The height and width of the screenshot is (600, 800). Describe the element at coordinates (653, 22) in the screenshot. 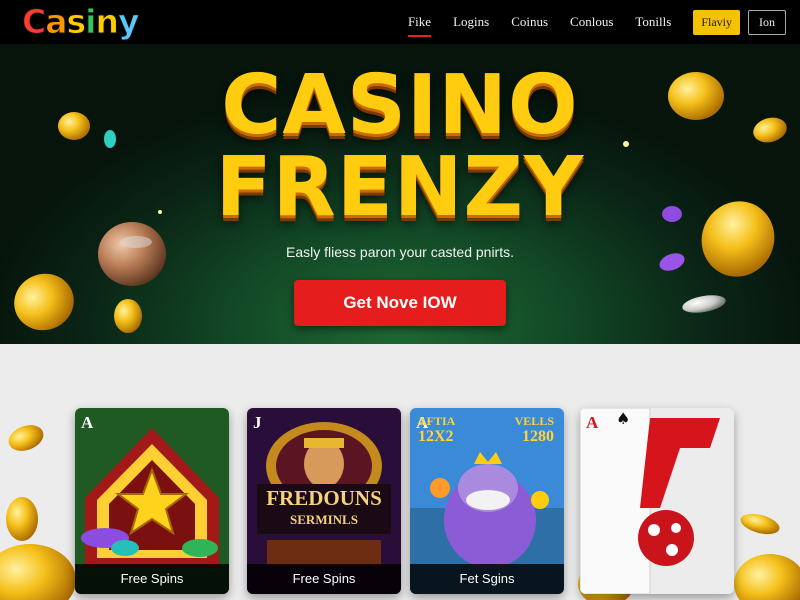

I see `nav-link-tonills: Tonills` at that location.